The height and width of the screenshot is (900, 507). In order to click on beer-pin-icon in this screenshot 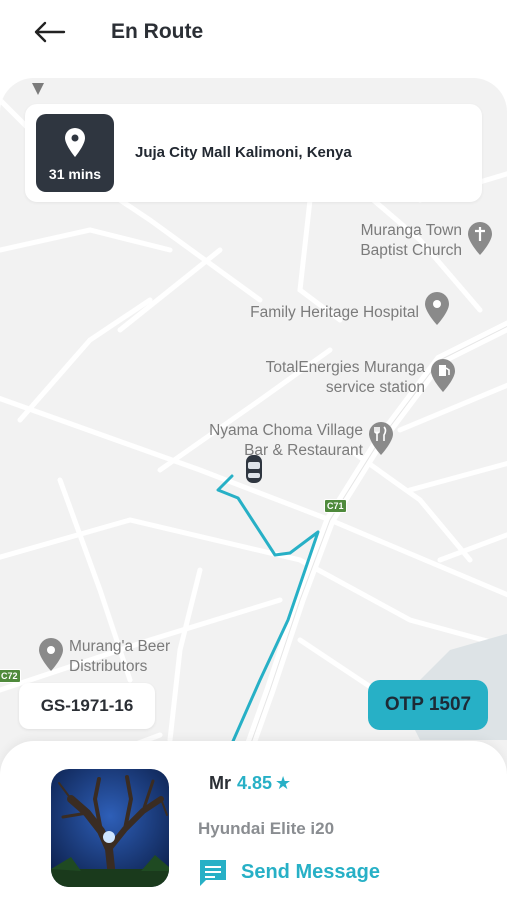, I will do `click(51, 654)`.